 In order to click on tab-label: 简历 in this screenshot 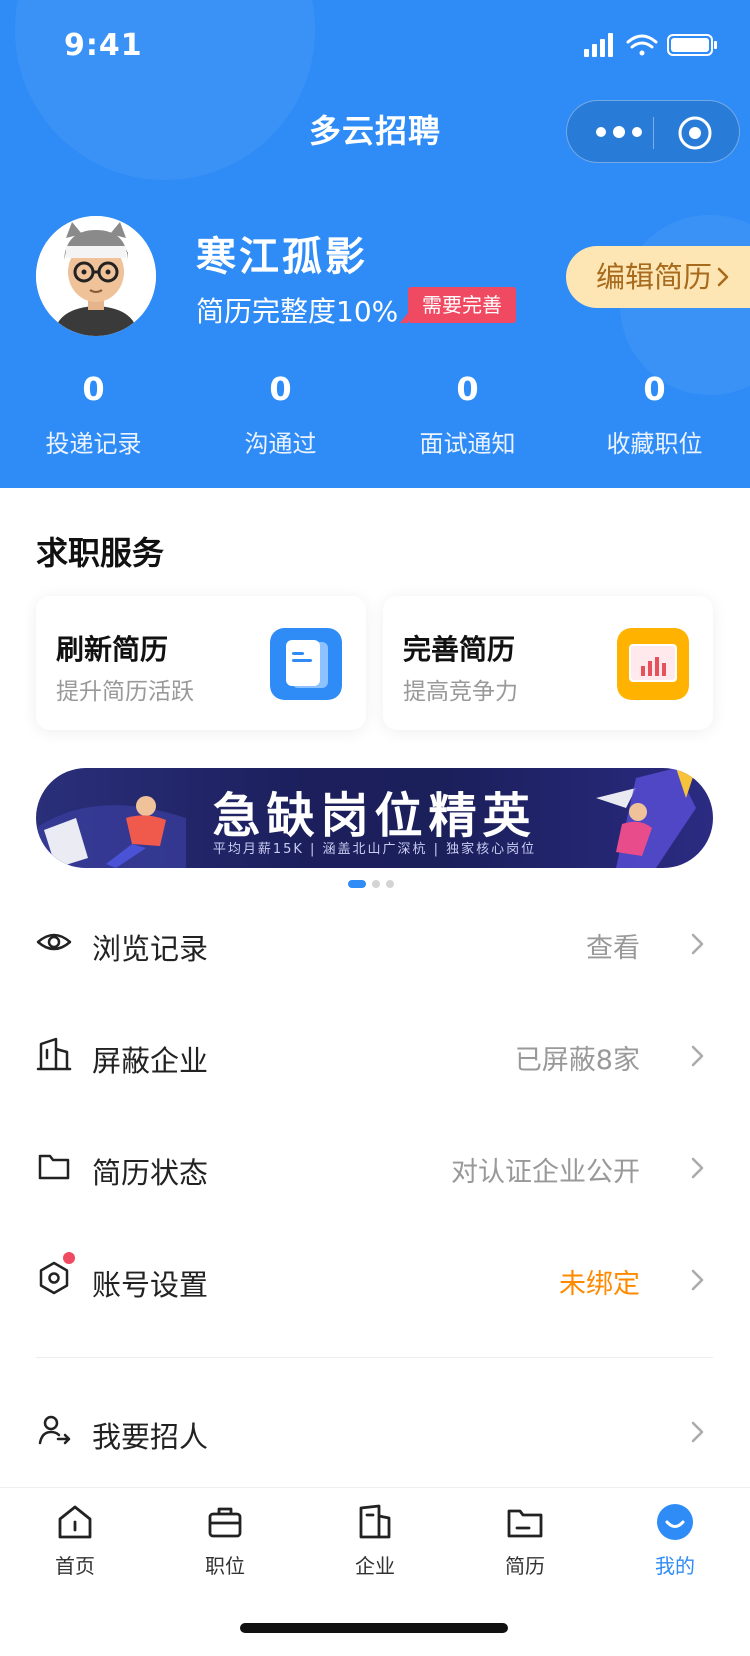, I will do `click(525, 1566)`.